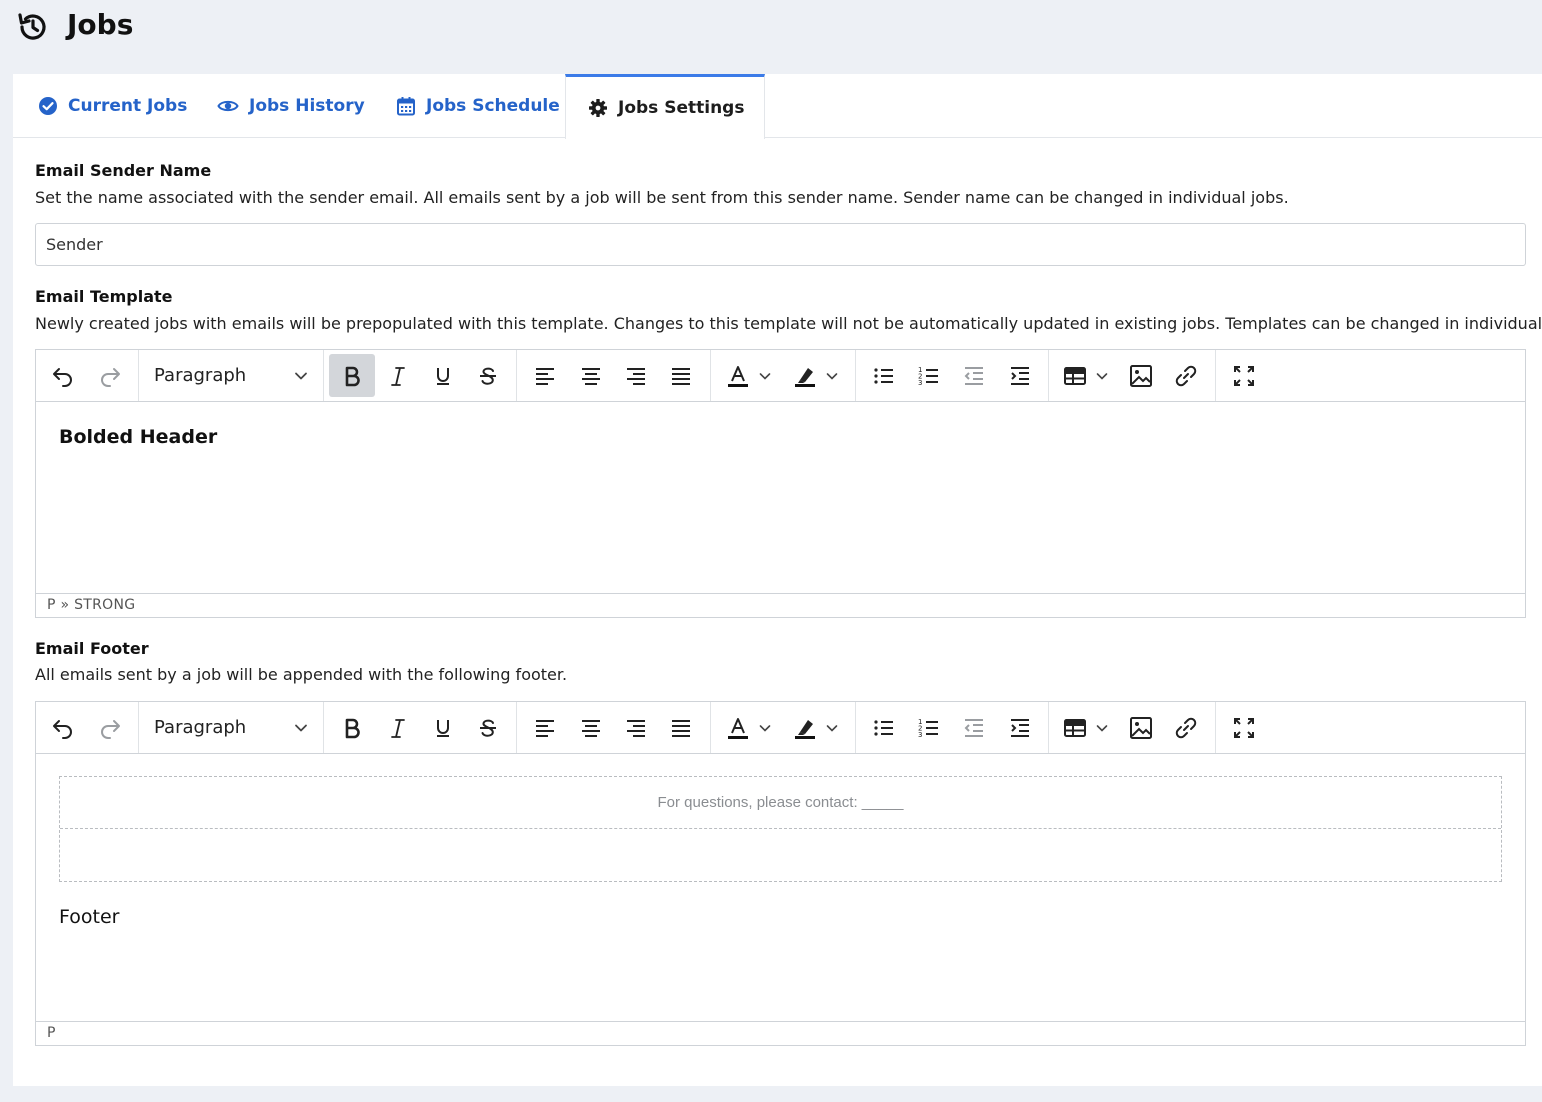 Image resolution: width=1542 pixels, height=1102 pixels. I want to click on numbered-list-icon: 123, so click(928, 376).